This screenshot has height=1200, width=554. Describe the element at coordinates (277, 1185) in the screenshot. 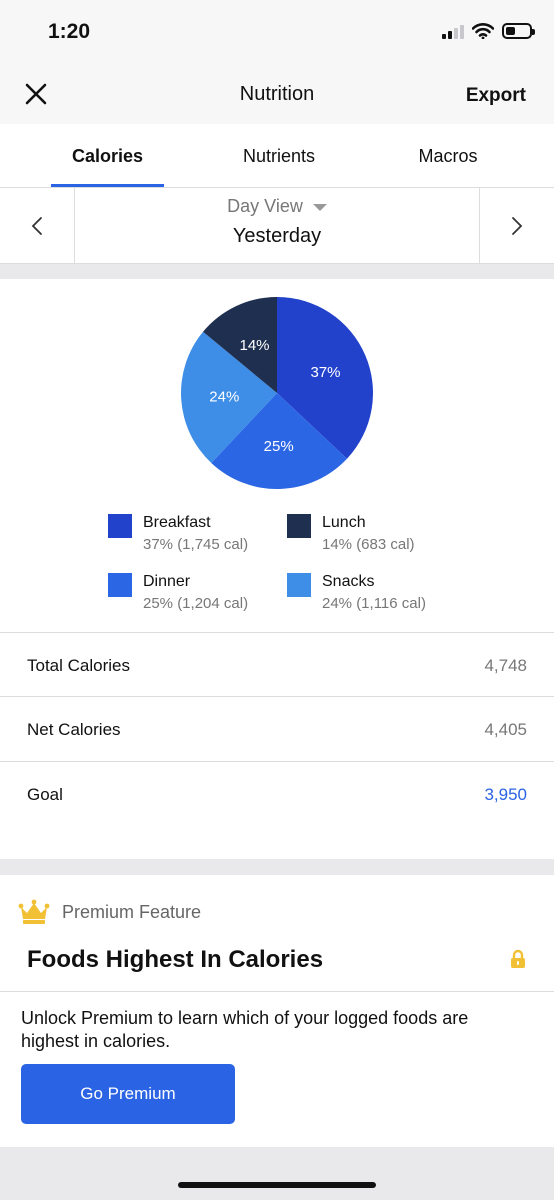

I see `home-indicator` at that location.